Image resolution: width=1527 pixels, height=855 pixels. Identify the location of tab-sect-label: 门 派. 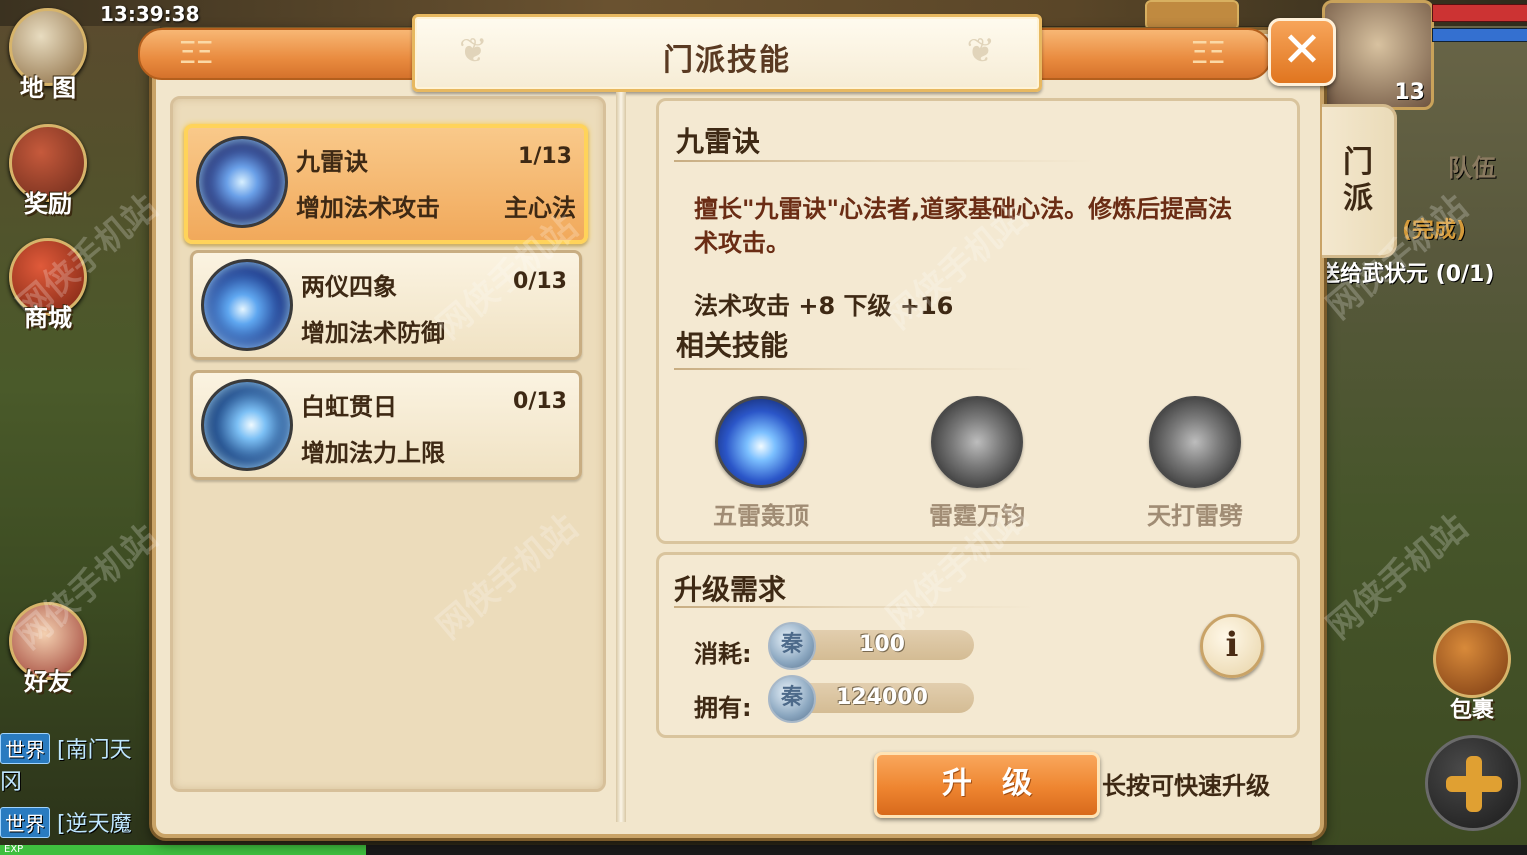
(1358, 181).